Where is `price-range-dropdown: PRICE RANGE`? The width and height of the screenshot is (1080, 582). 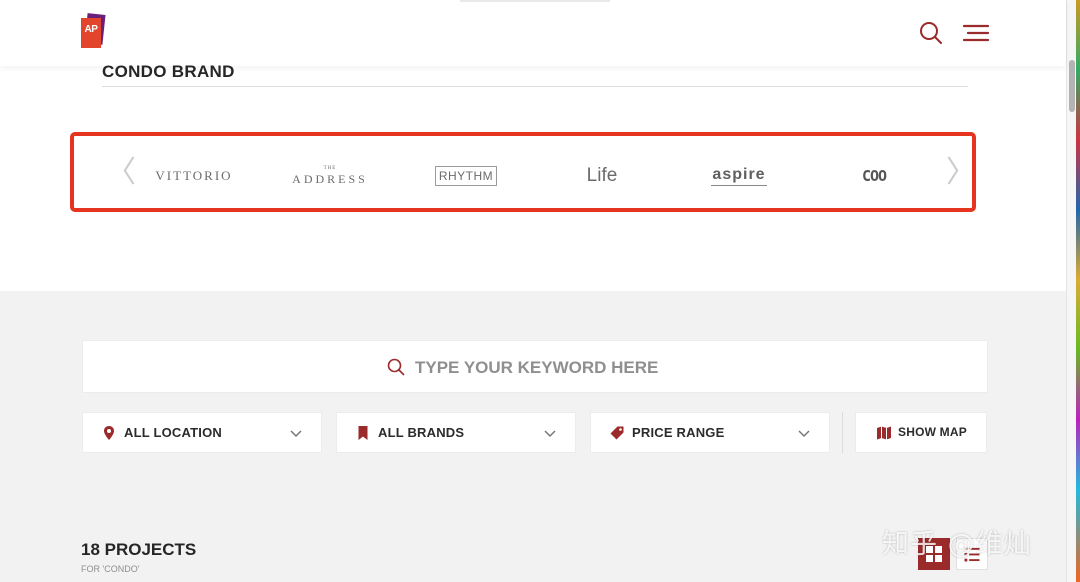
price-range-dropdown: PRICE RANGE is located at coordinates (710, 432).